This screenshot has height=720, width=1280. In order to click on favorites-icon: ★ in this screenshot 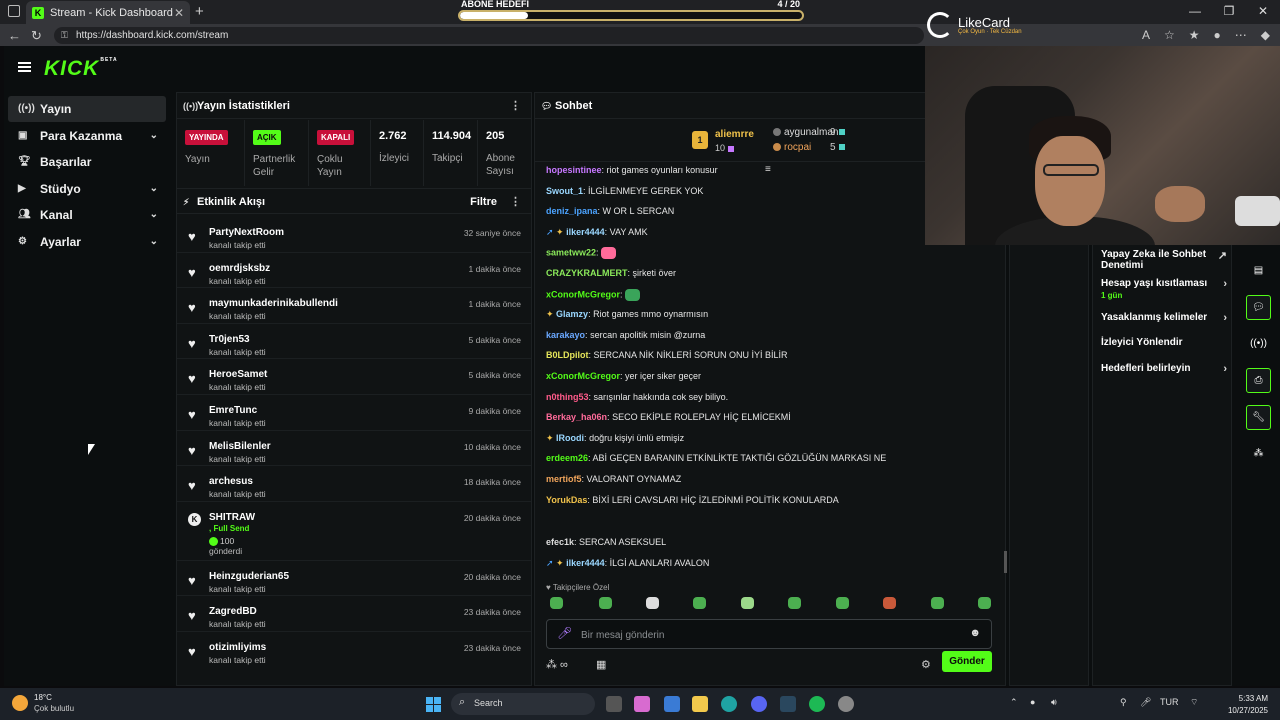, I will do `click(1194, 35)`.